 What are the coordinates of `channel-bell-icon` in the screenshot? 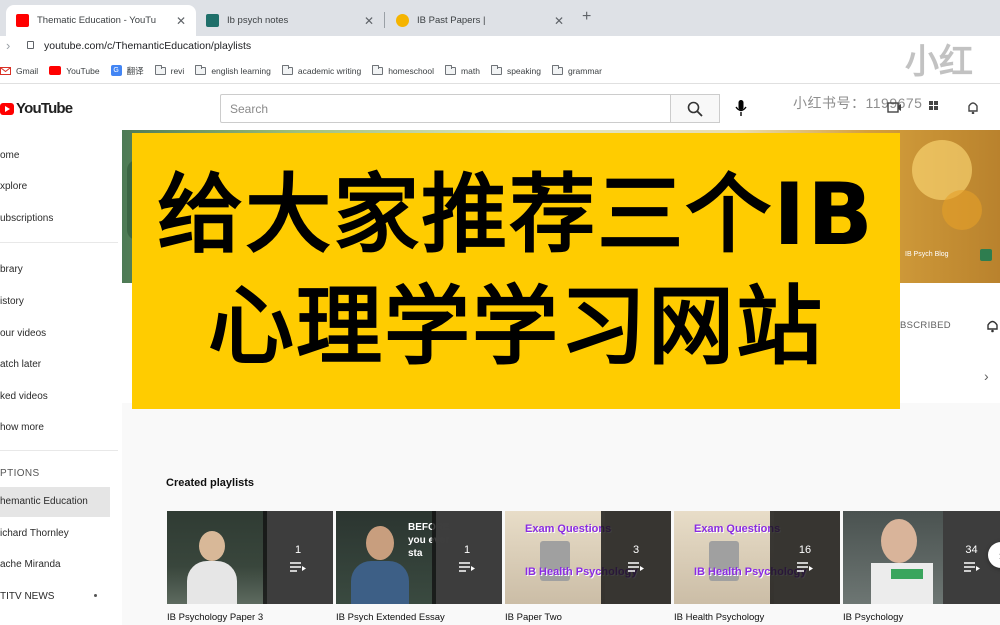 It's located at (992, 326).